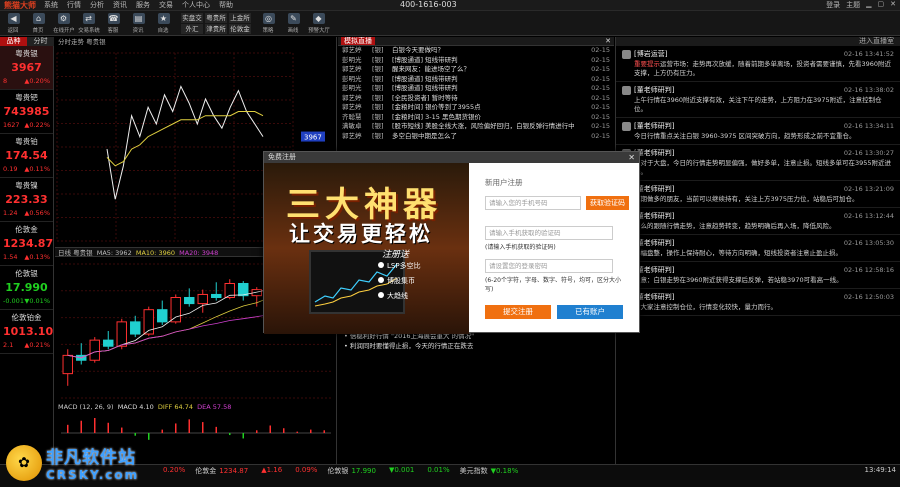 Image resolution: width=900 pixels, height=487 pixels. Describe the element at coordinates (868, 189) in the screenshot. I see `post-time: 02-16 13:21:09` at that location.